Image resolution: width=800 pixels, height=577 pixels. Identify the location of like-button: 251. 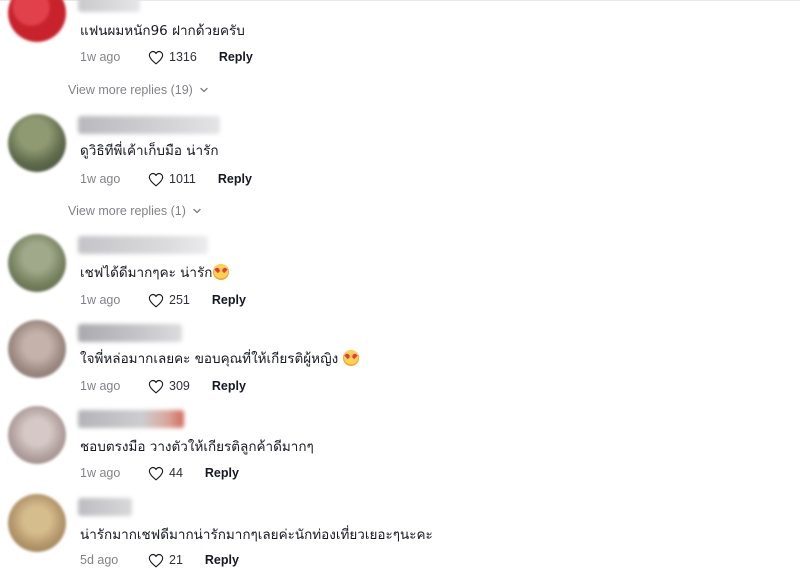
(169, 300).